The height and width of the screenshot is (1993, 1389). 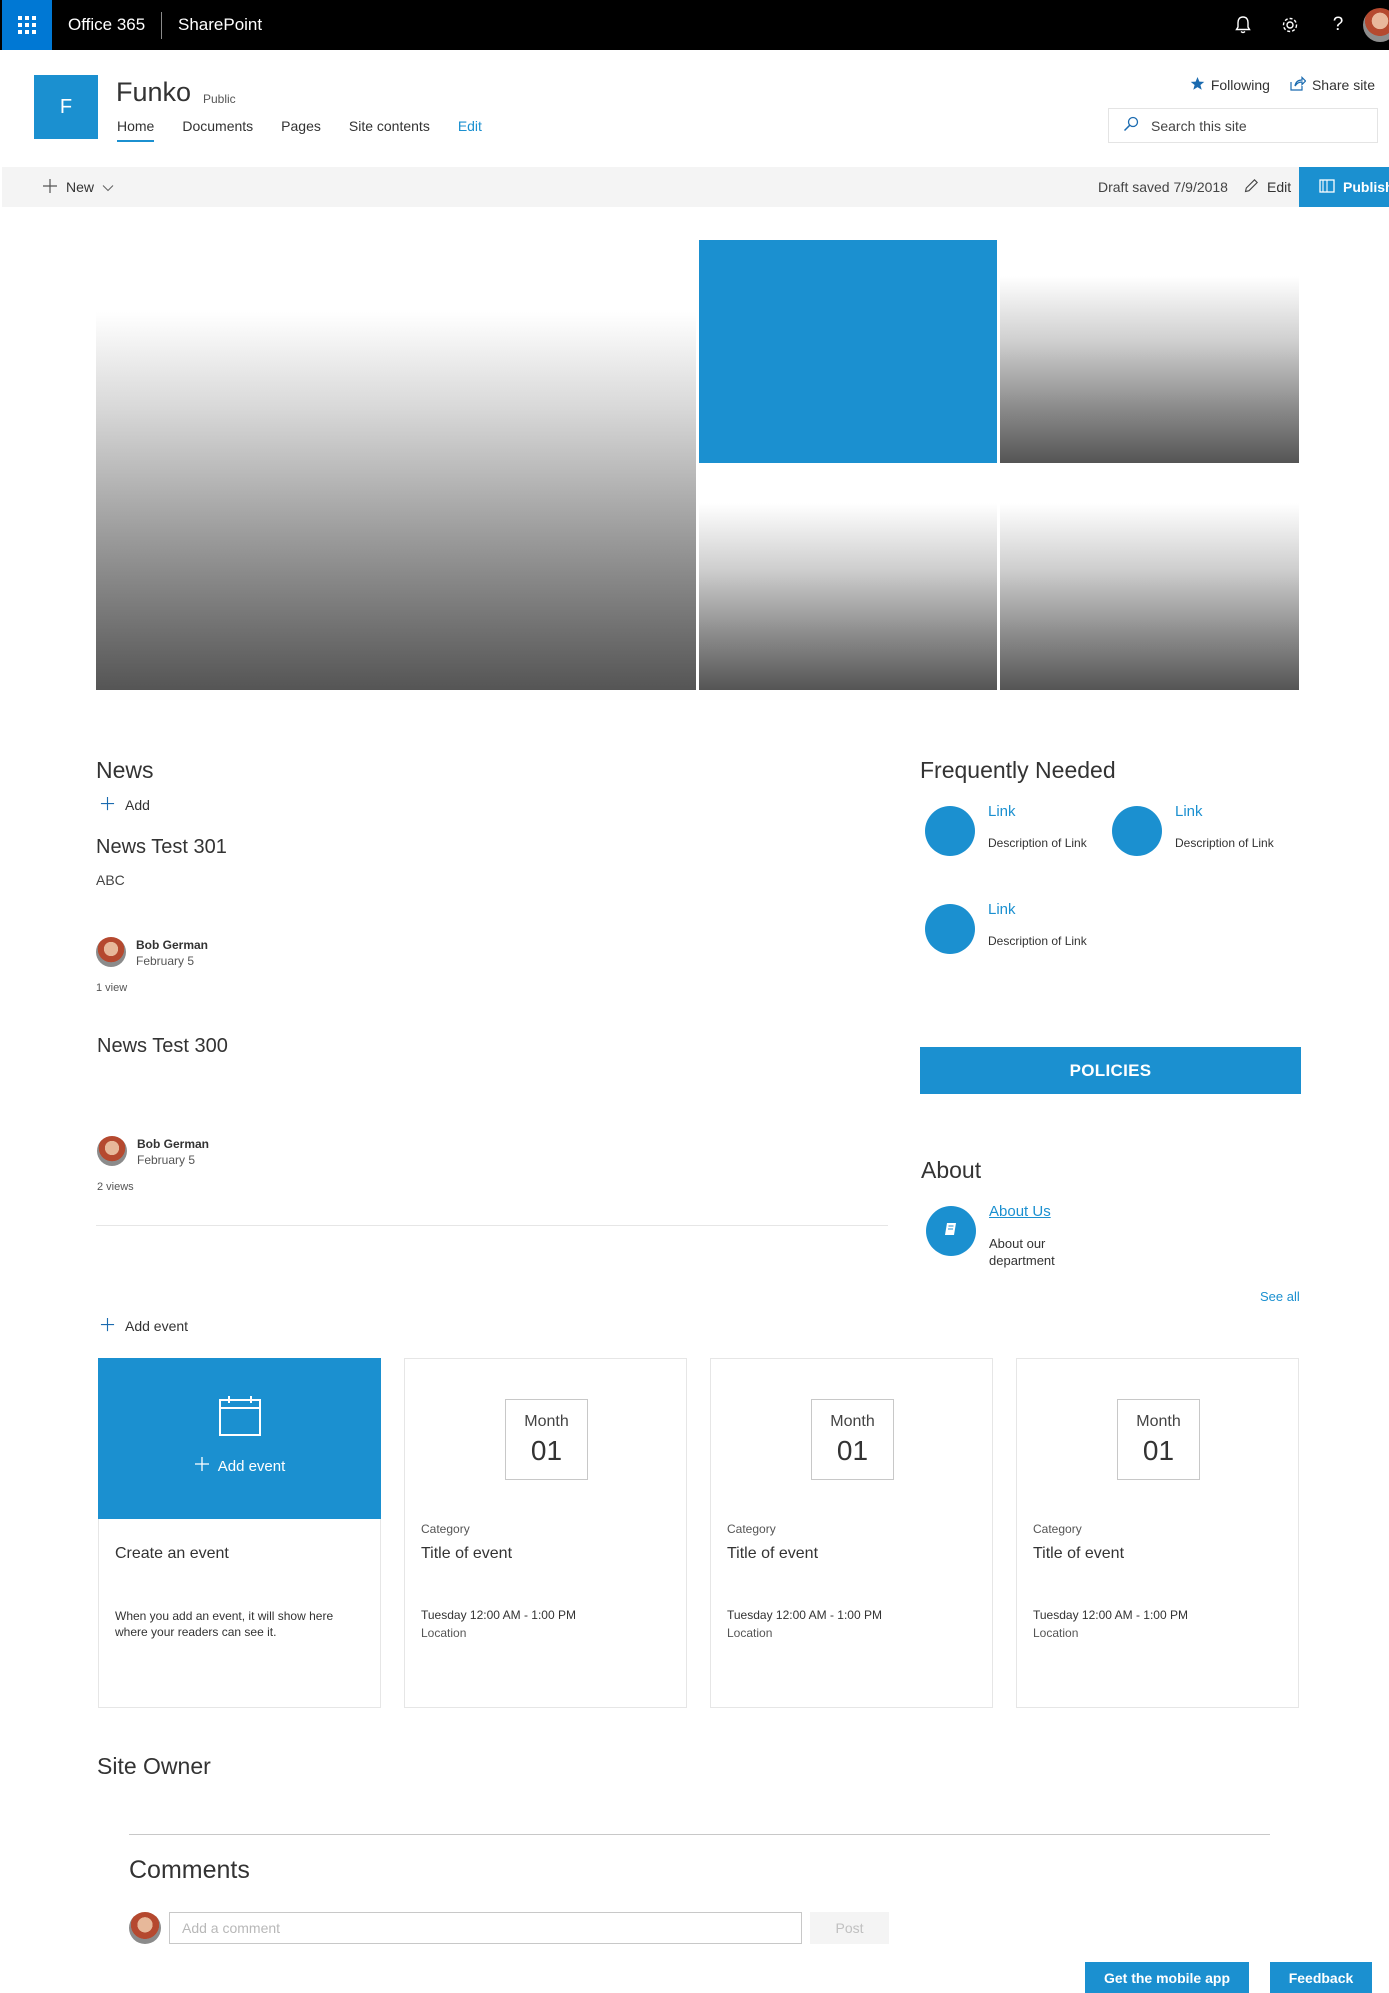 I want to click on quicklink-description: Description of Link, so click(x=1037, y=941).